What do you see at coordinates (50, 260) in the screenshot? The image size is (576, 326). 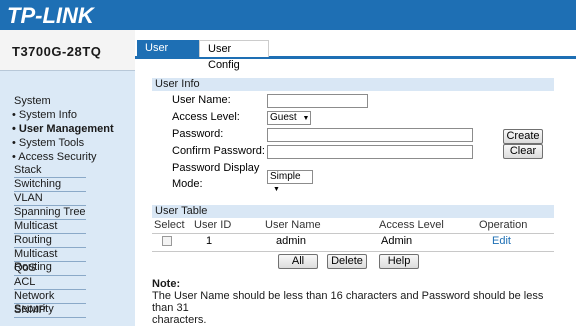 I see `sidebar-item-multicast-routing: Multicast Routing` at bounding box center [50, 260].